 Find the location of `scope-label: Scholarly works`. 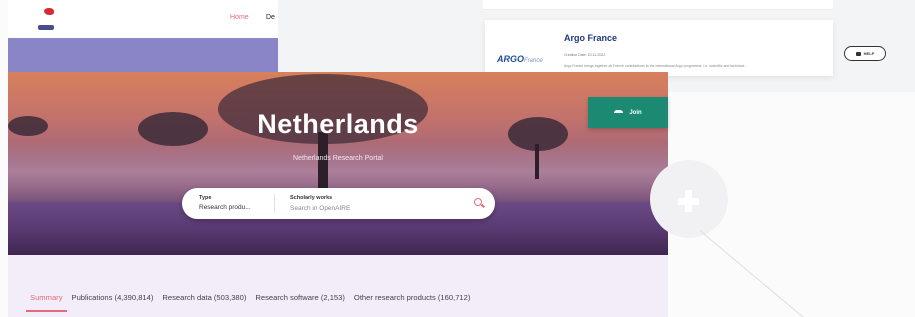

scope-label: Scholarly works is located at coordinates (311, 198).